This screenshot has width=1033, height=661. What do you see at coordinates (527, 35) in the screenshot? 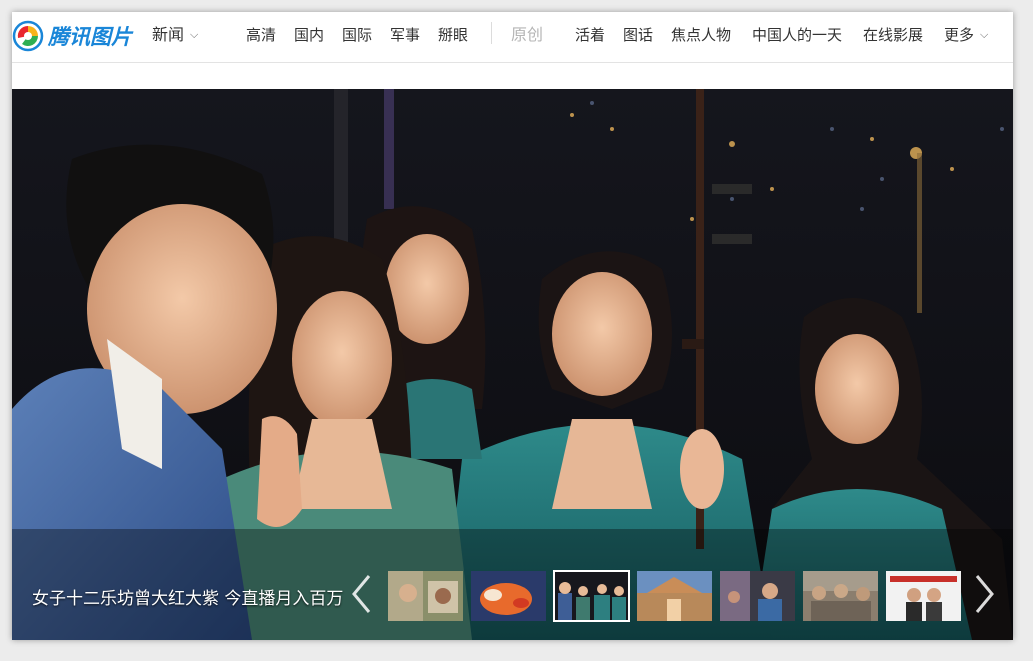
I see `nav-item-original: 原创` at bounding box center [527, 35].